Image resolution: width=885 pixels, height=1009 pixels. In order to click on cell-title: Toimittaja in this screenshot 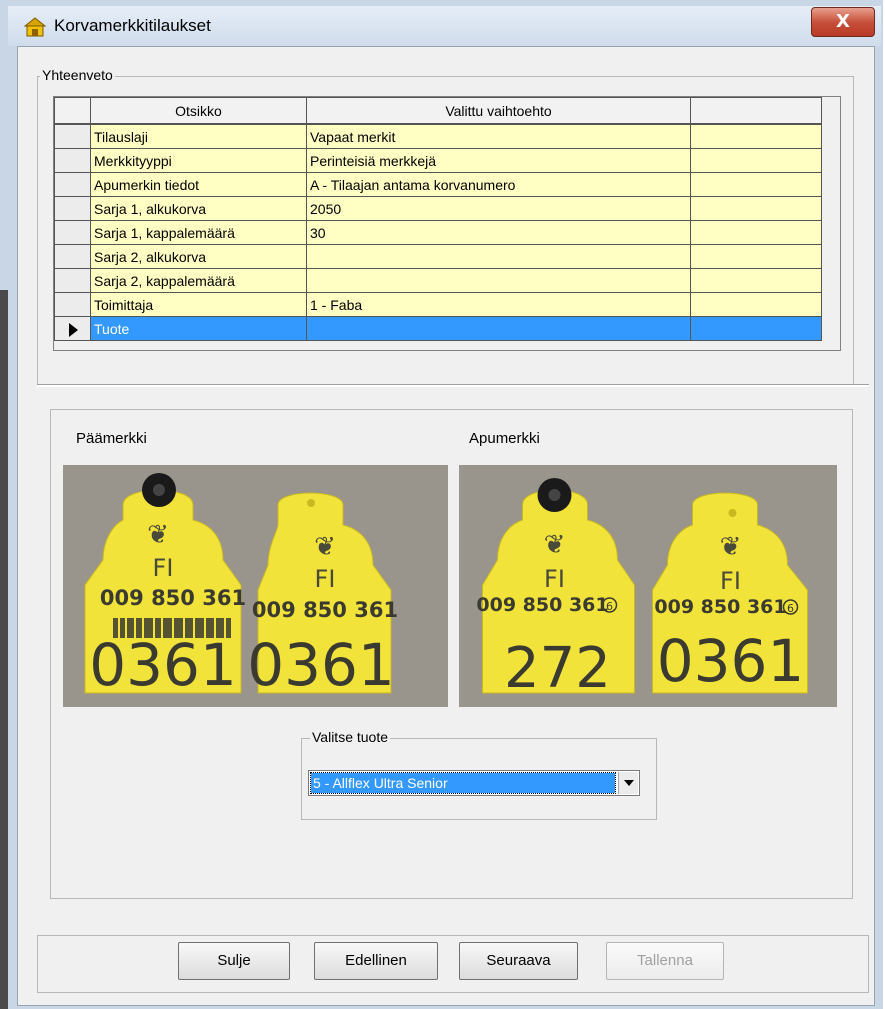, I will do `click(198, 304)`.